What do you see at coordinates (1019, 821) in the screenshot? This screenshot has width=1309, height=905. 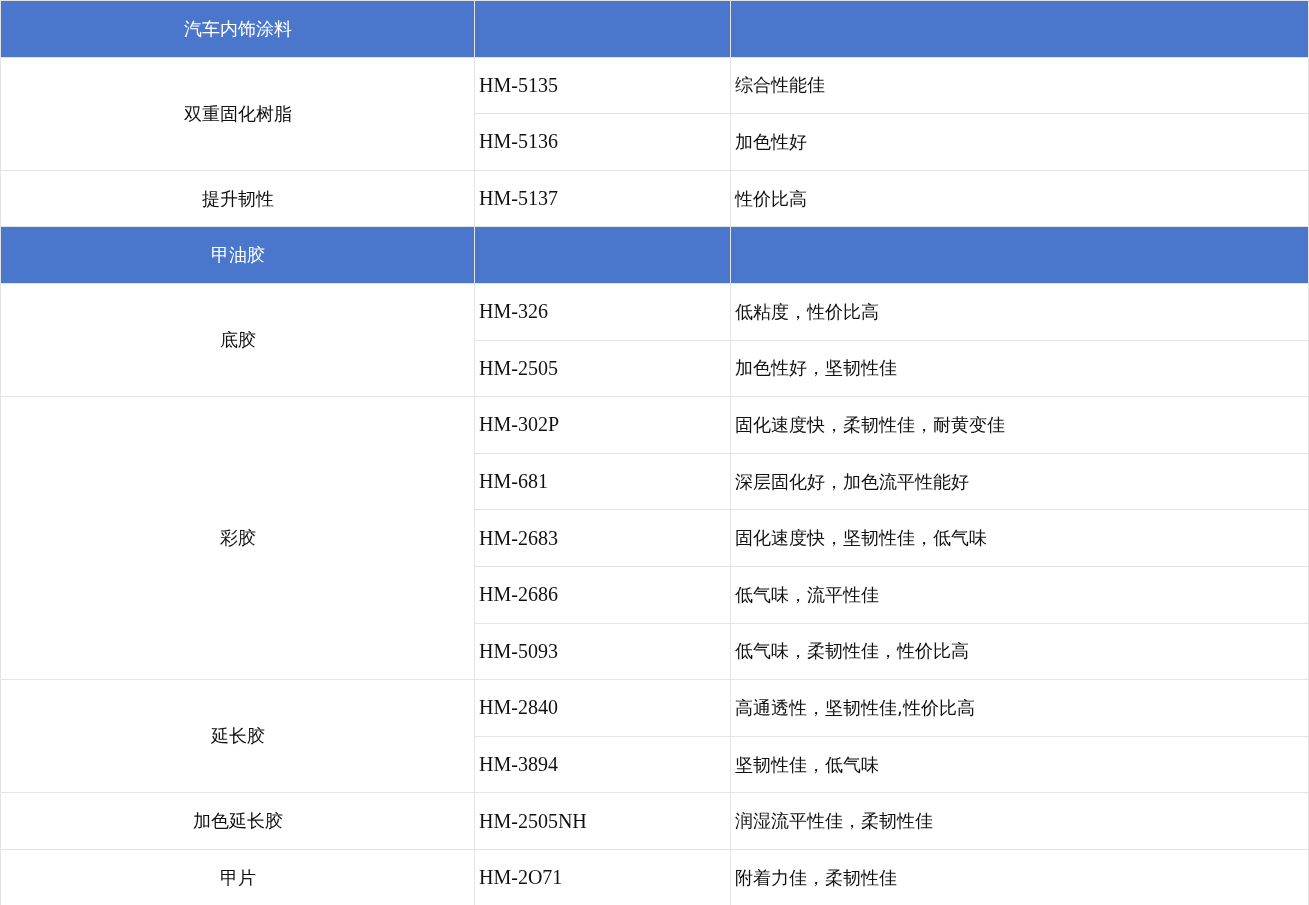 I see `feature-cell: 润湿流平性佳，柔韧性佳` at bounding box center [1019, 821].